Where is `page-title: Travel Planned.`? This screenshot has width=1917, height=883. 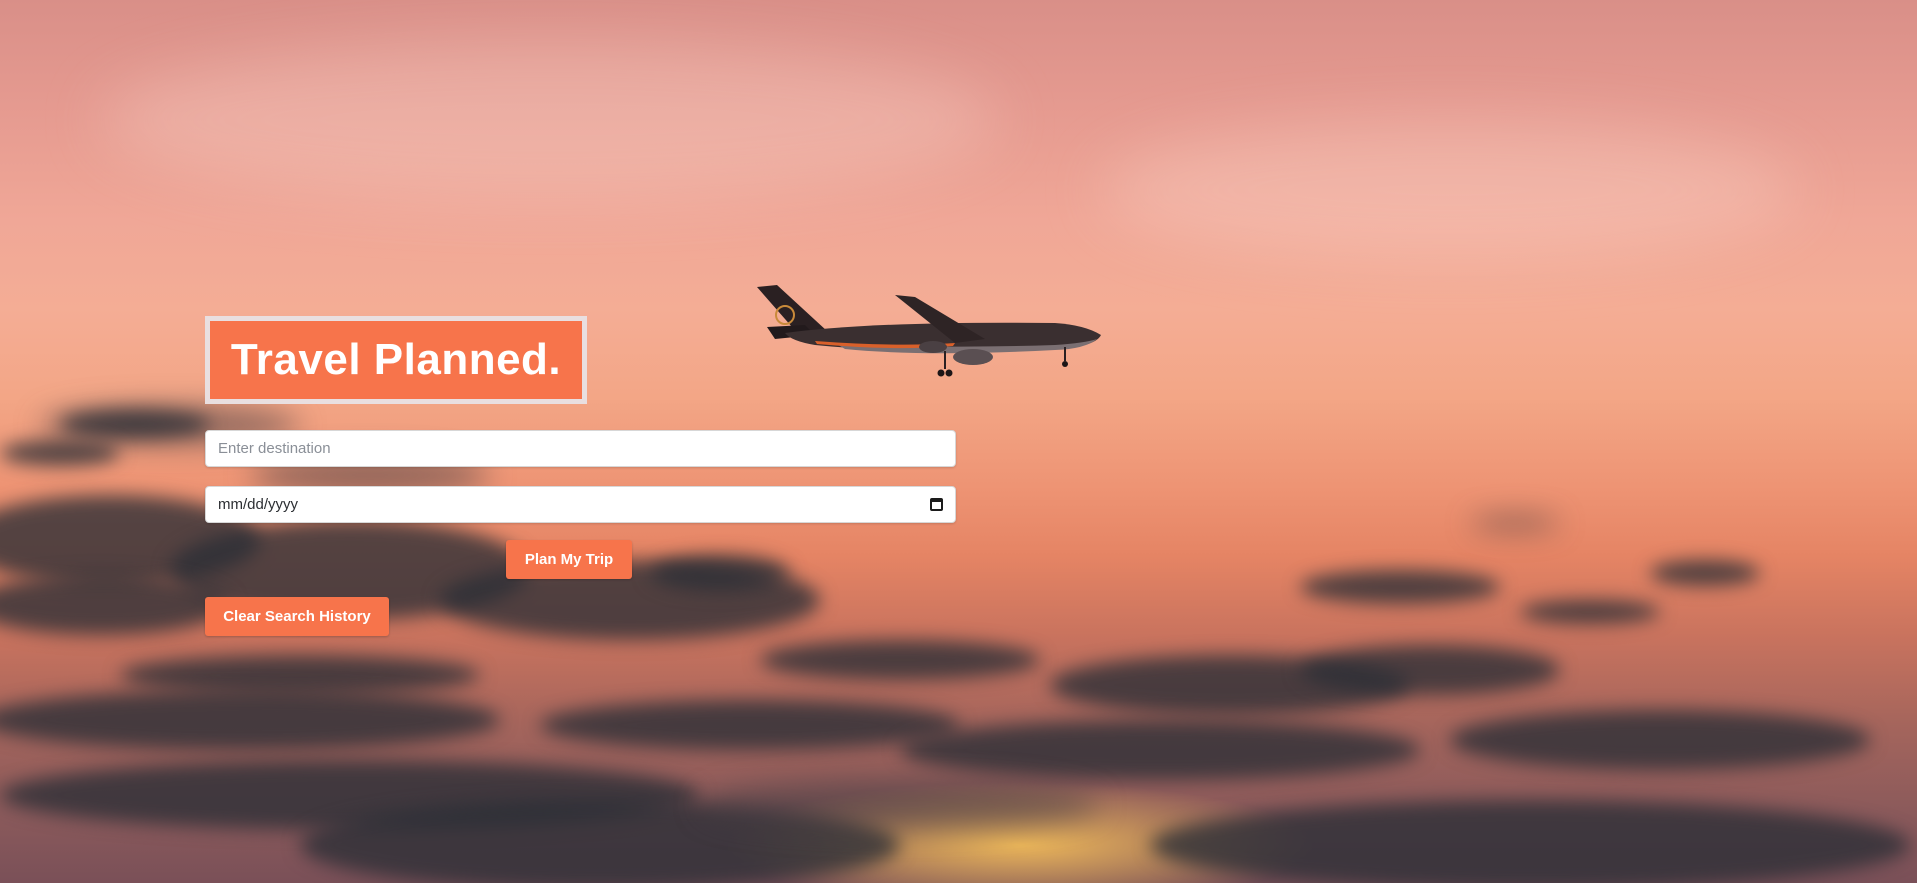
page-title: Travel Planned. is located at coordinates (396, 359).